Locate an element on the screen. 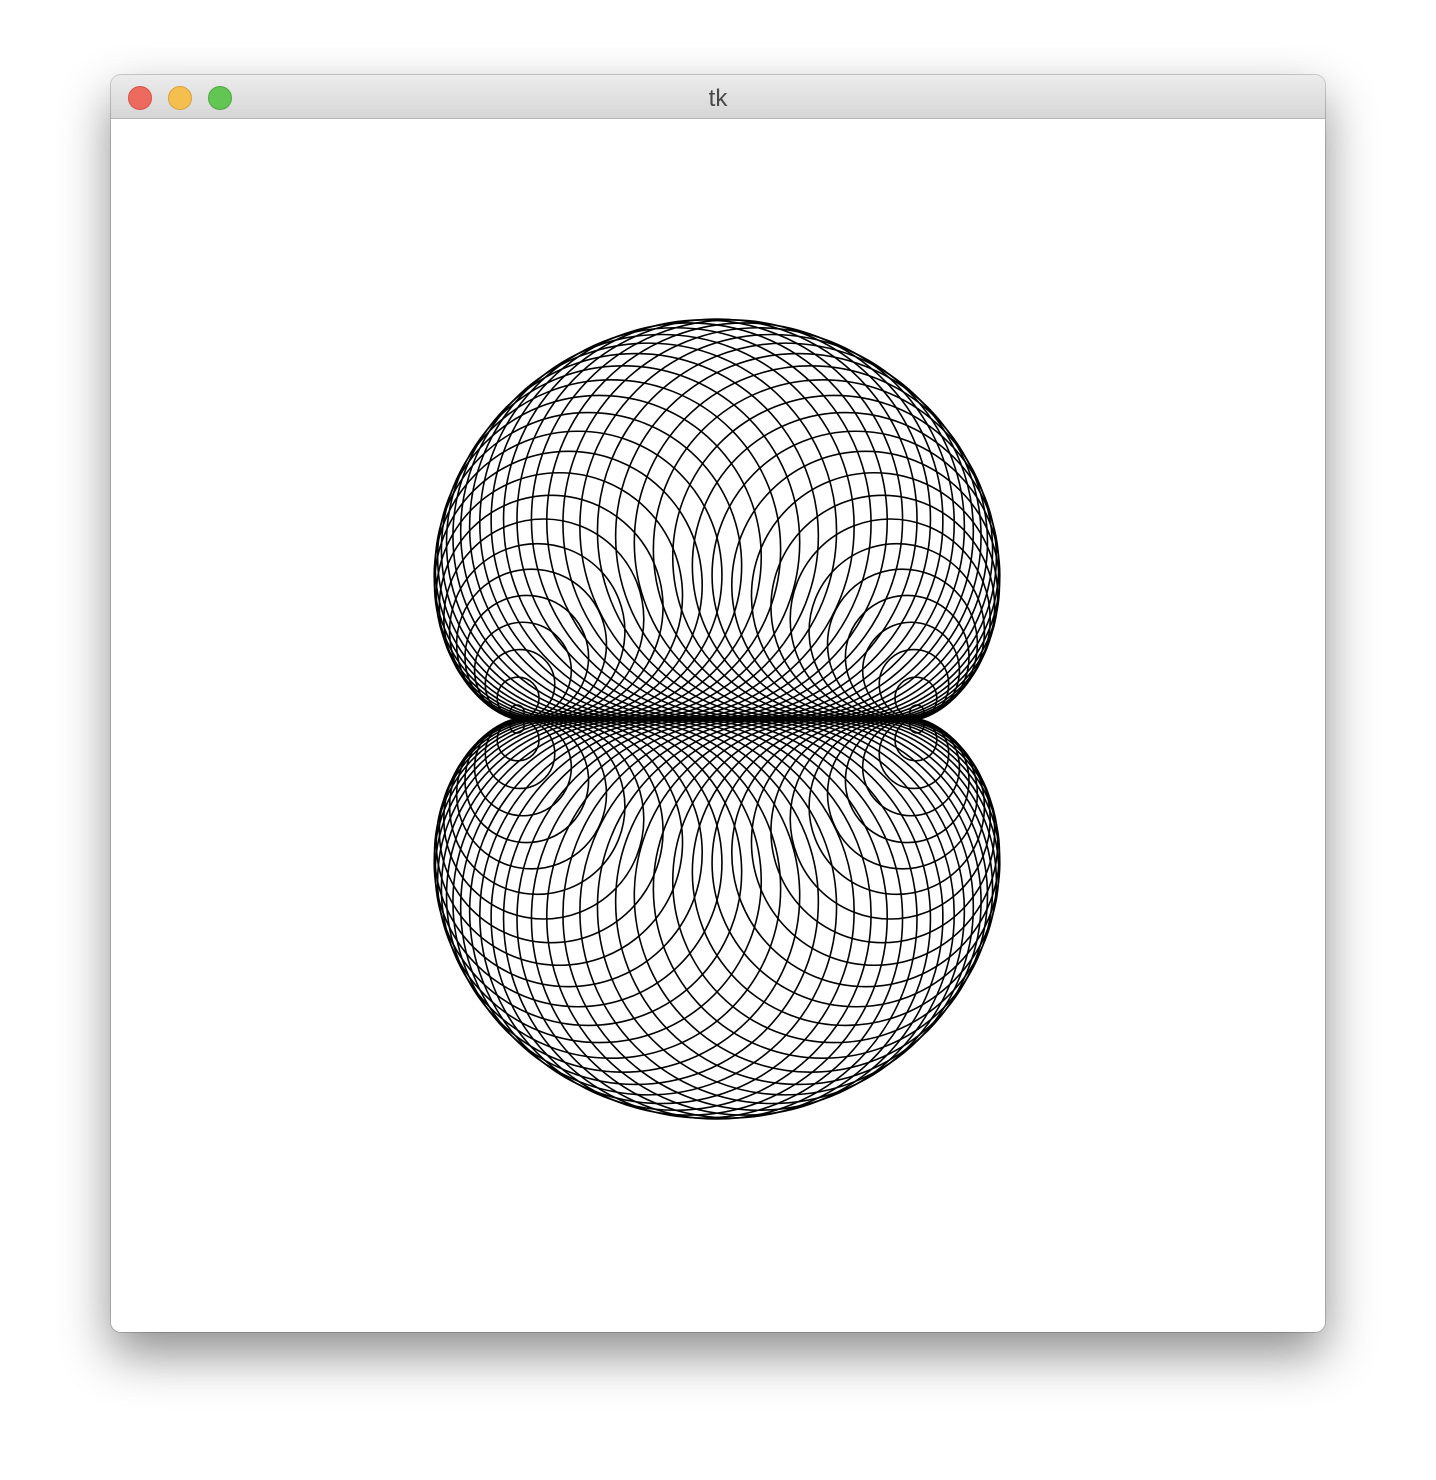 Image resolution: width=1436 pixels, height=1480 pixels. title-bar: tk is located at coordinates (718, 97).